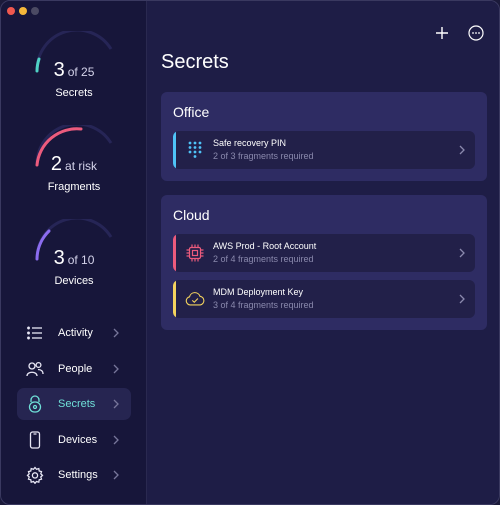 This screenshot has height=505, width=500. What do you see at coordinates (35, 369) in the screenshot?
I see `people-icon` at bounding box center [35, 369].